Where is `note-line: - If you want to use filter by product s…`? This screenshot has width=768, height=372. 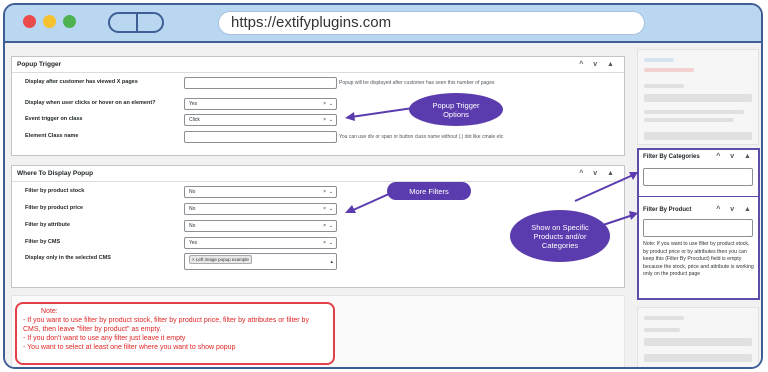
note-line: - If you want to use filter by product s… is located at coordinates (166, 325).